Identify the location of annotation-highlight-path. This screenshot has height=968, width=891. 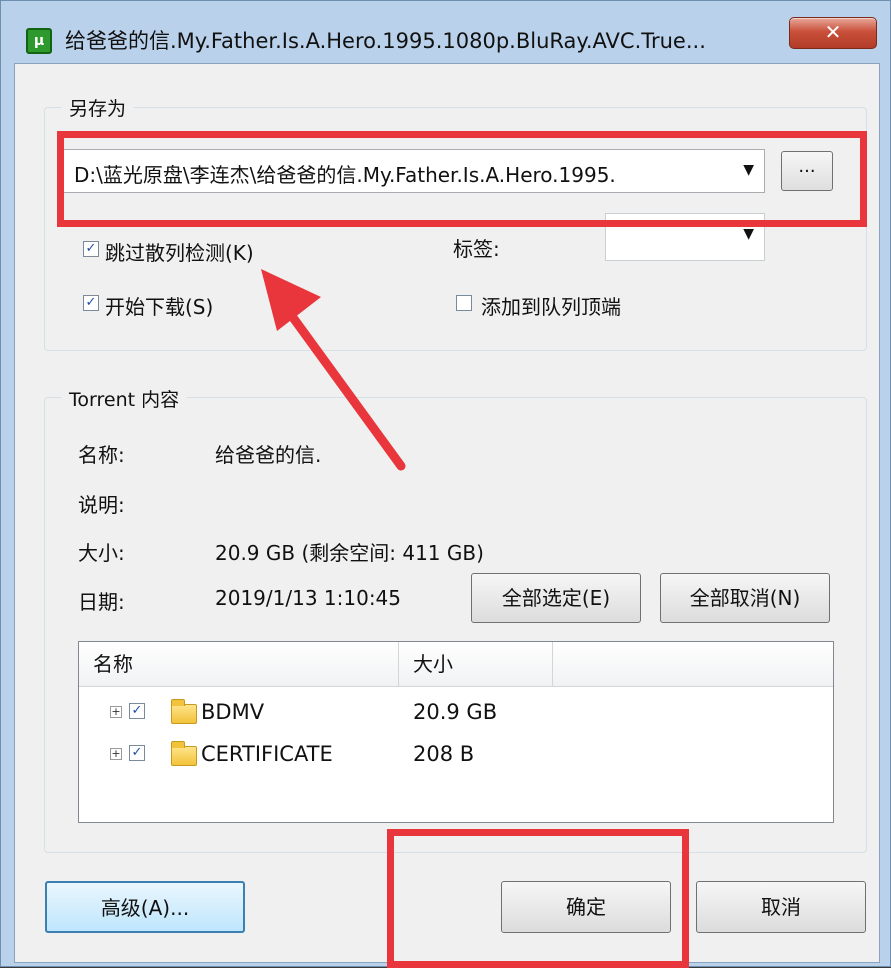
(462, 179).